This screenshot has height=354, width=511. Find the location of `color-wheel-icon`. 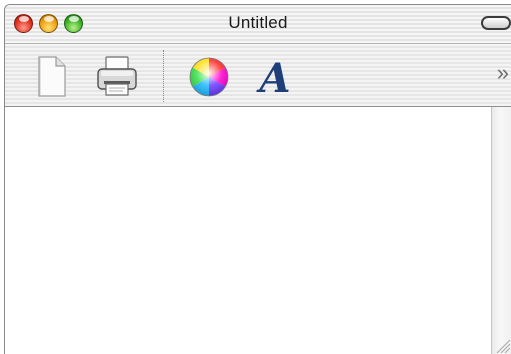

color-wheel-icon is located at coordinates (209, 77).